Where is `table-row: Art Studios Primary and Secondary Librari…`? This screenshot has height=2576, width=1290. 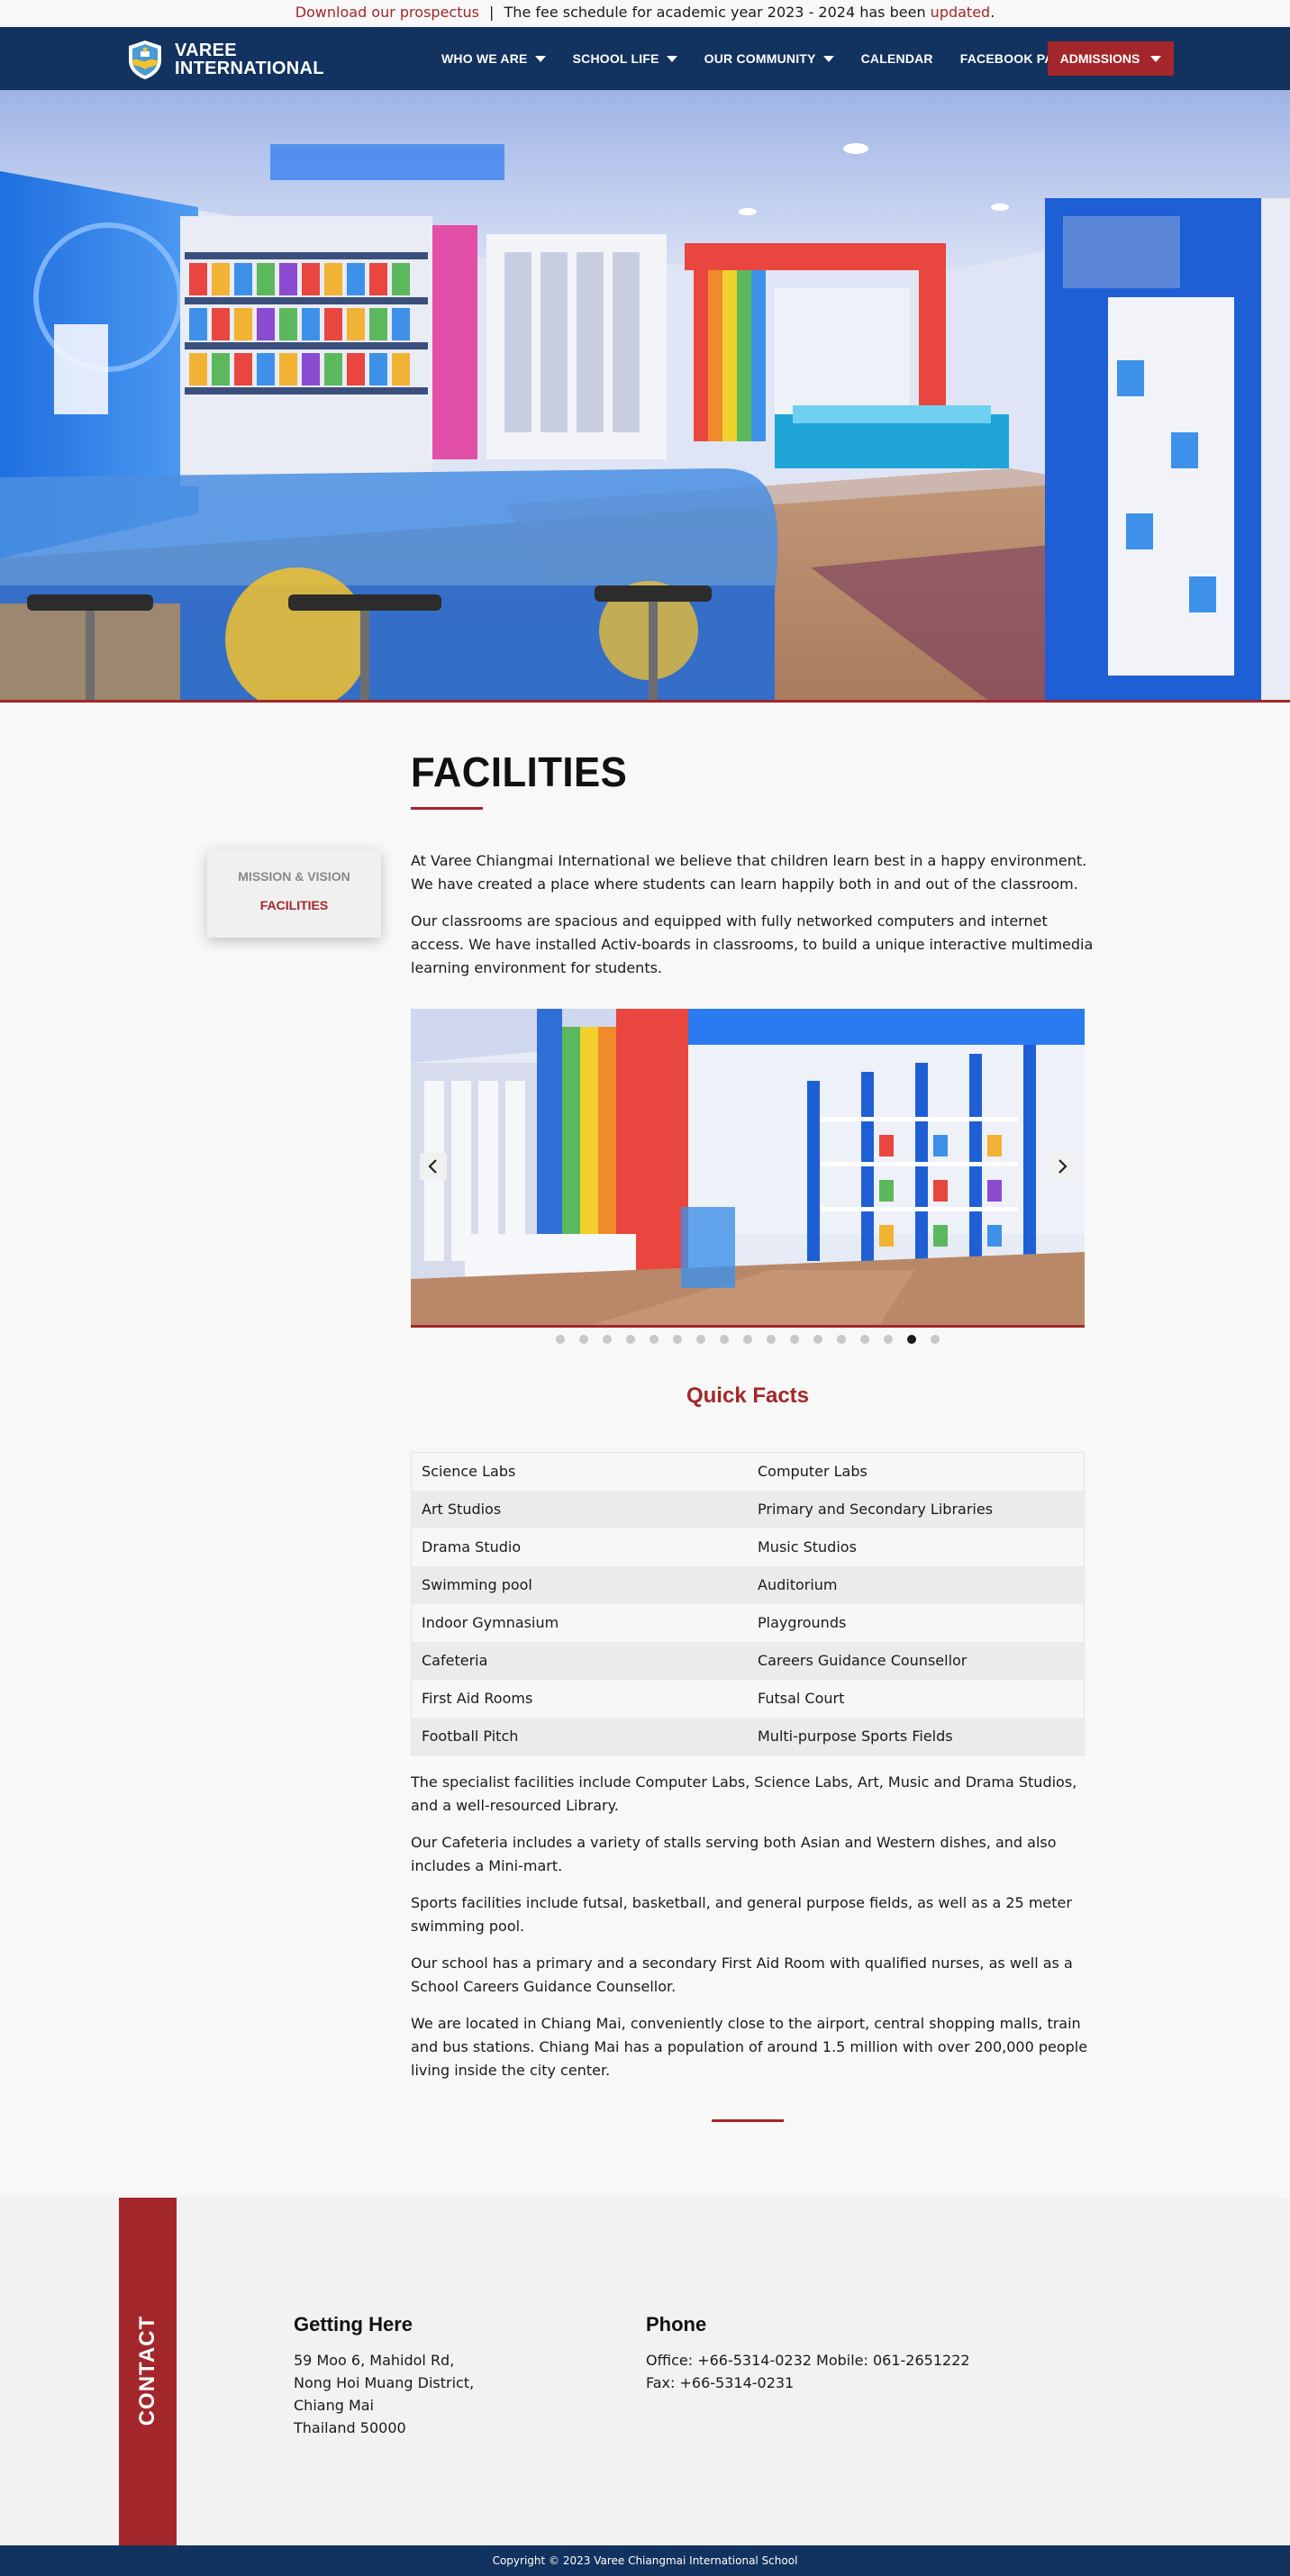 table-row: Art Studios Primary and Secondary Librari… is located at coordinates (748, 1509).